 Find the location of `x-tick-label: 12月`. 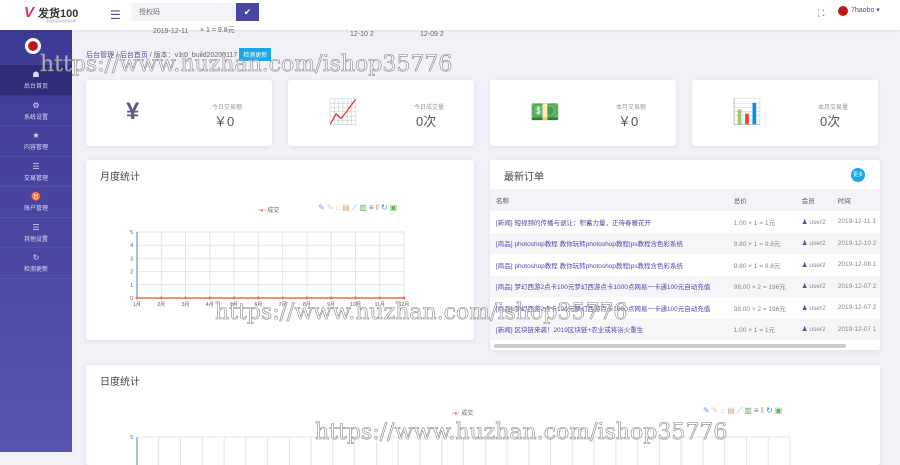

x-tick-label: 12月 is located at coordinates (404, 305).